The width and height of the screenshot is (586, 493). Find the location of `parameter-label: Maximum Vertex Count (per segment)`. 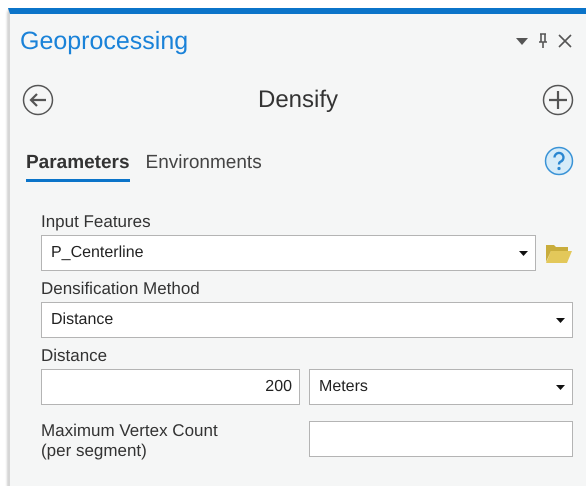

parameter-label: Maximum Vertex Count (per segment) is located at coordinates (130, 441).